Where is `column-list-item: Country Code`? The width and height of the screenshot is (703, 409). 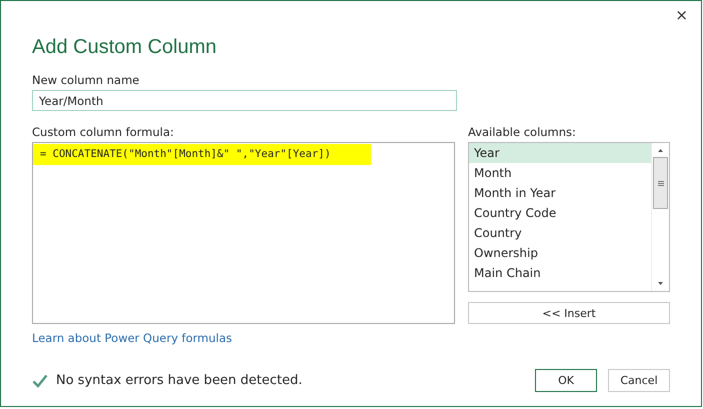 column-list-item: Country Code is located at coordinates (560, 213).